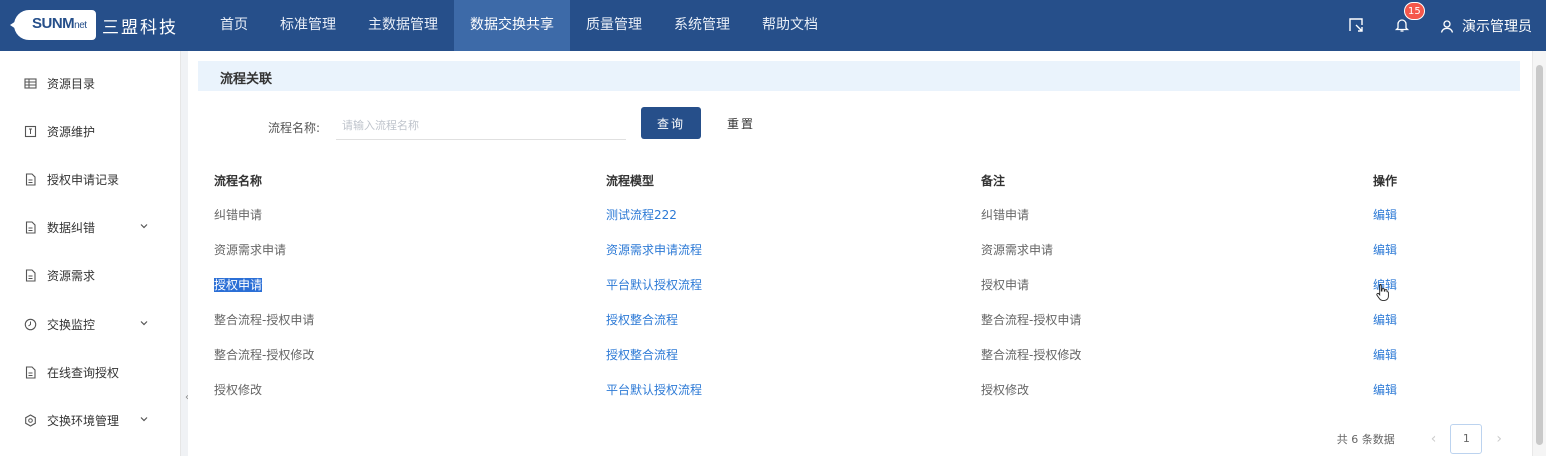 This screenshot has height=456, width=1546. What do you see at coordinates (83, 179) in the screenshot?
I see `sidebar-item-label: 授权申请记录` at bounding box center [83, 179].